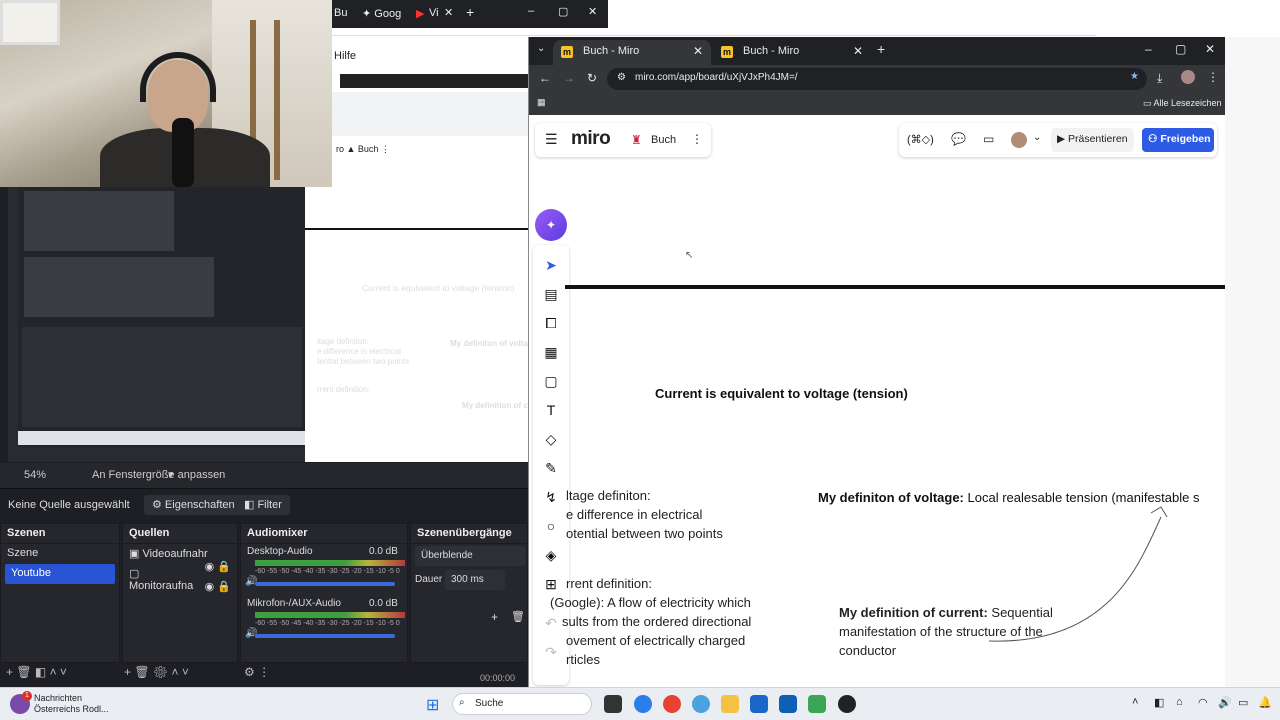 The width and height of the screenshot is (1280, 720). Describe the element at coordinates (60, 554) in the screenshot. I see `scene-item: Szene` at that location.